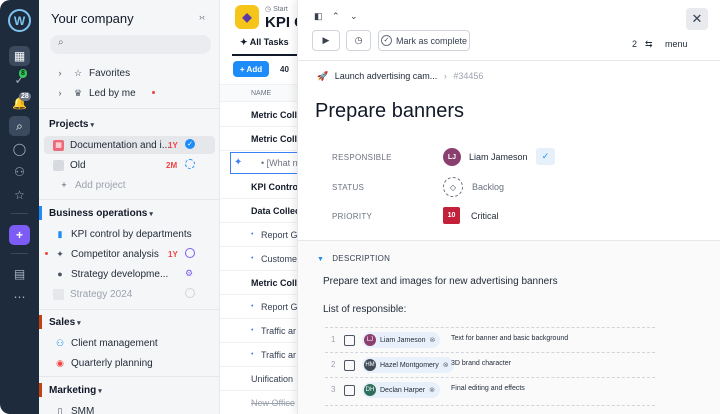 The width and height of the screenshot is (720, 414). Describe the element at coordinates (75, 390) in the screenshot. I see `marketing-header: Marketing ▾` at that location.